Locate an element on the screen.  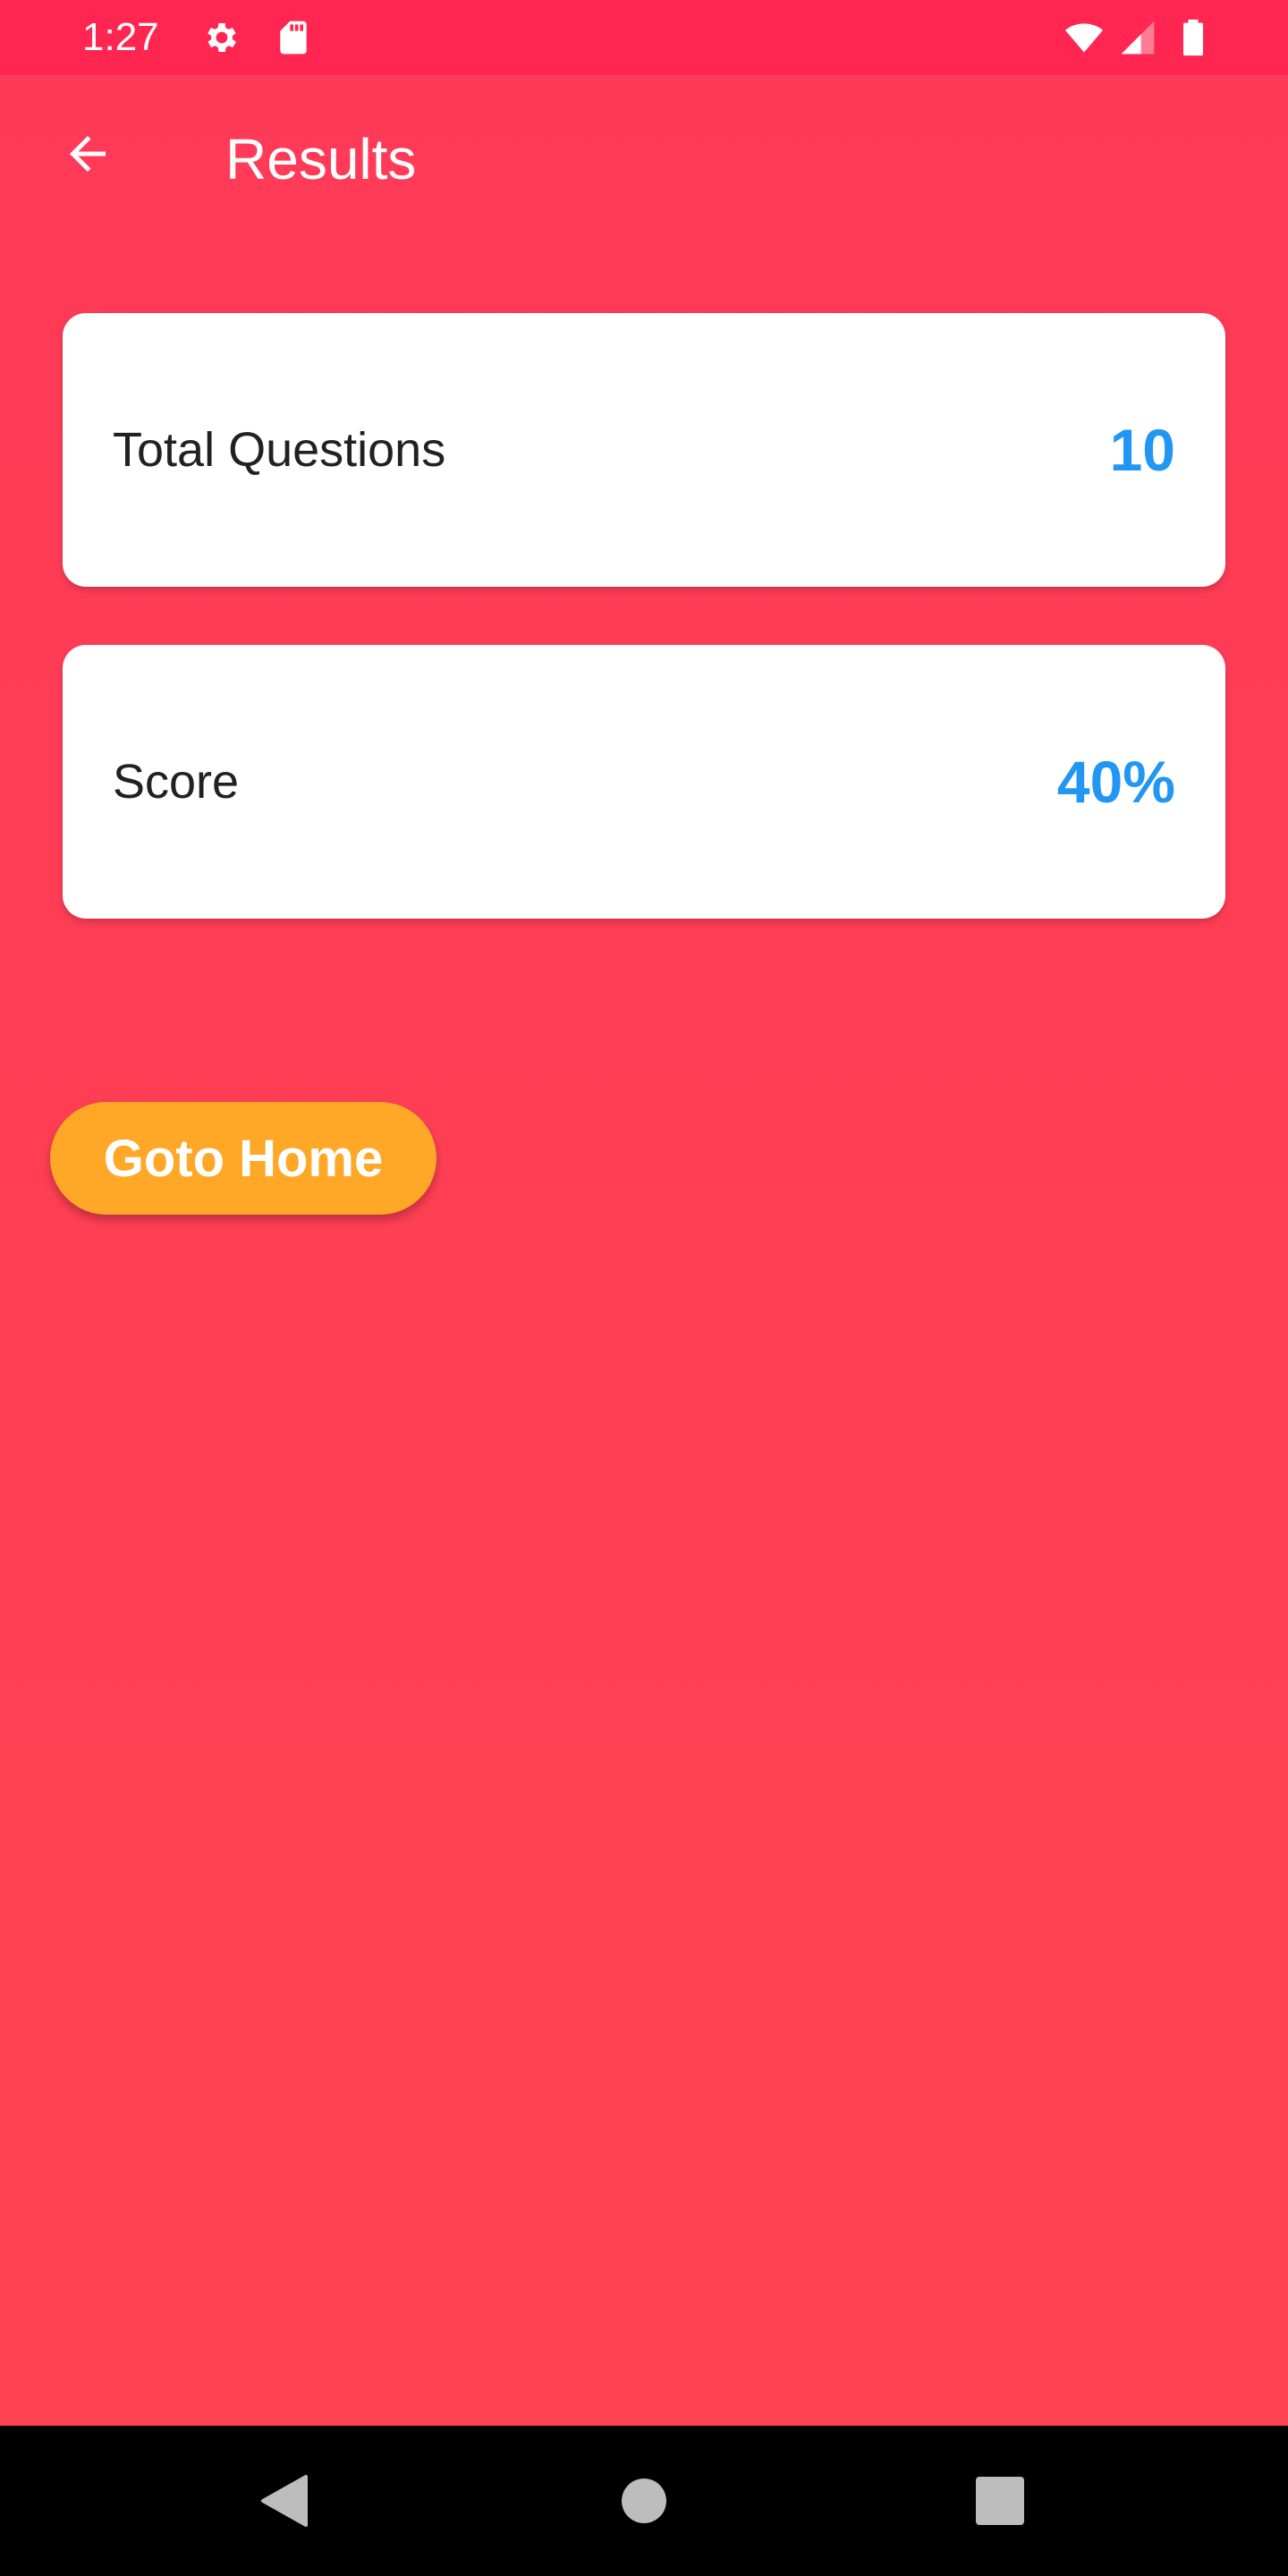
arrow-left-icon is located at coordinates (88, 154).